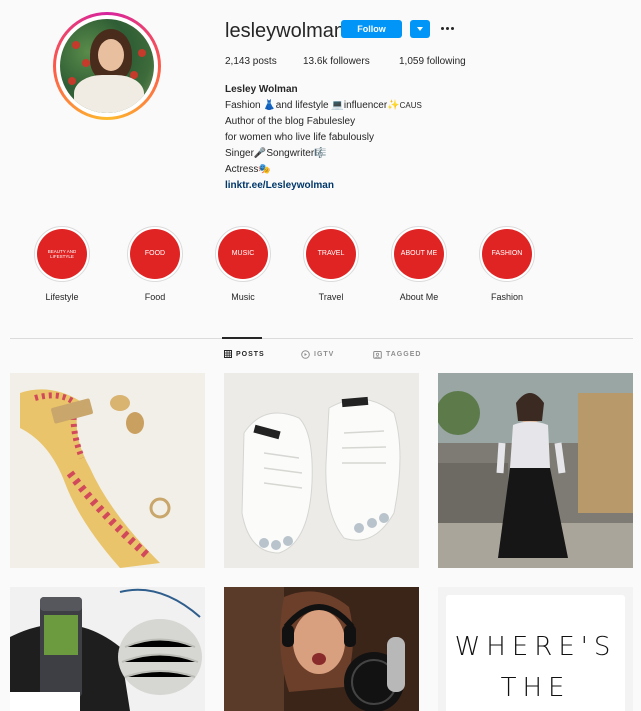  Describe the element at coordinates (321, 338) in the screenshot. I see `tabs-divider` at that location.